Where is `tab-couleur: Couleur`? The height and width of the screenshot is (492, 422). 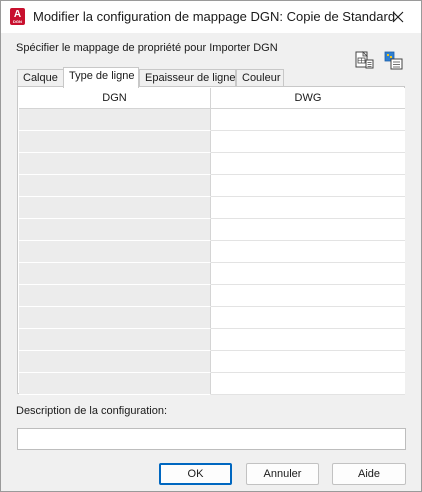
tab-couleur: Couleur is located at coordinates (260, 78).